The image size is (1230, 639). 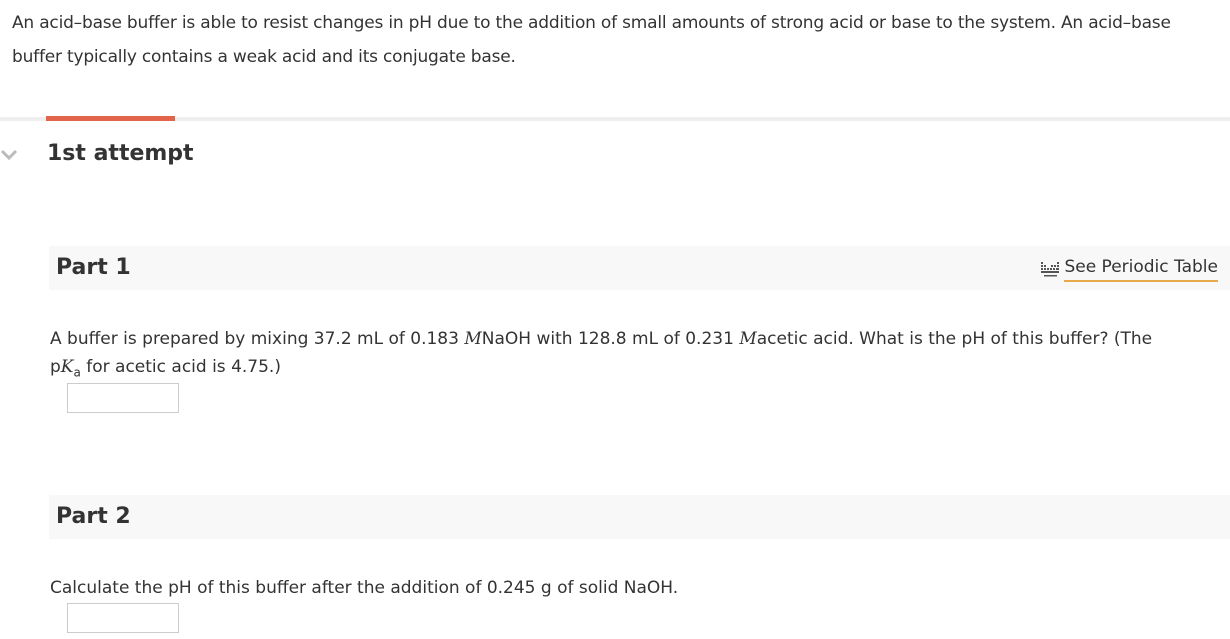 I want to click on chevron-down-icon, so click(x=9, y=154).